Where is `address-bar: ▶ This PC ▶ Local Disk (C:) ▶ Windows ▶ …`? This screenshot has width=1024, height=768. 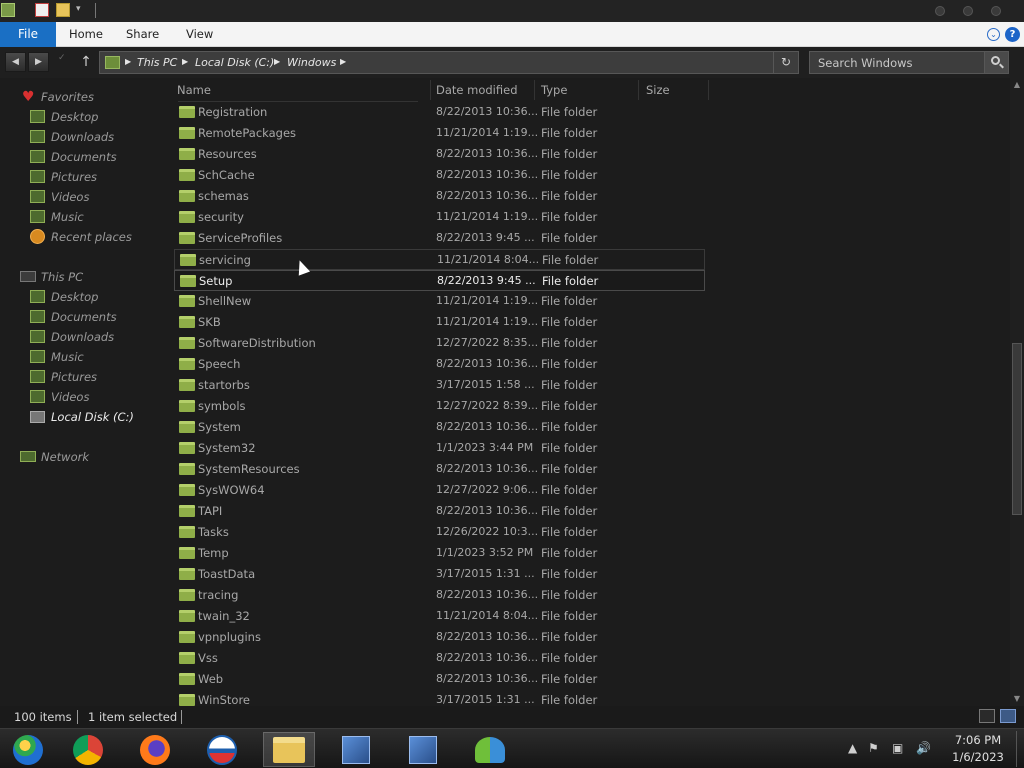
address-bar: ▶ This PC ▶ Local Disk (C:) ▶ Windows ▶ … is located at coordinates (449, 62).